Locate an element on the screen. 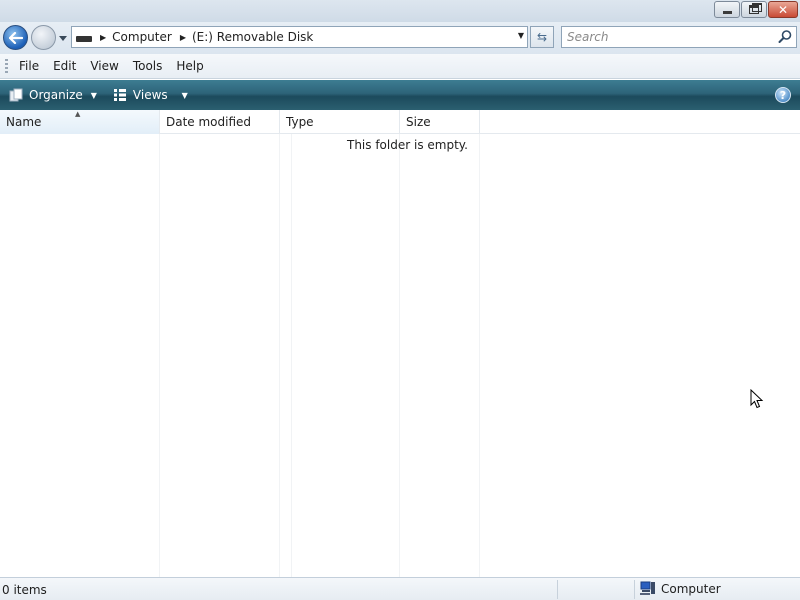 The height and width of the screenshot is (600, 800). restore-icon is located at coordinates (755, 8).